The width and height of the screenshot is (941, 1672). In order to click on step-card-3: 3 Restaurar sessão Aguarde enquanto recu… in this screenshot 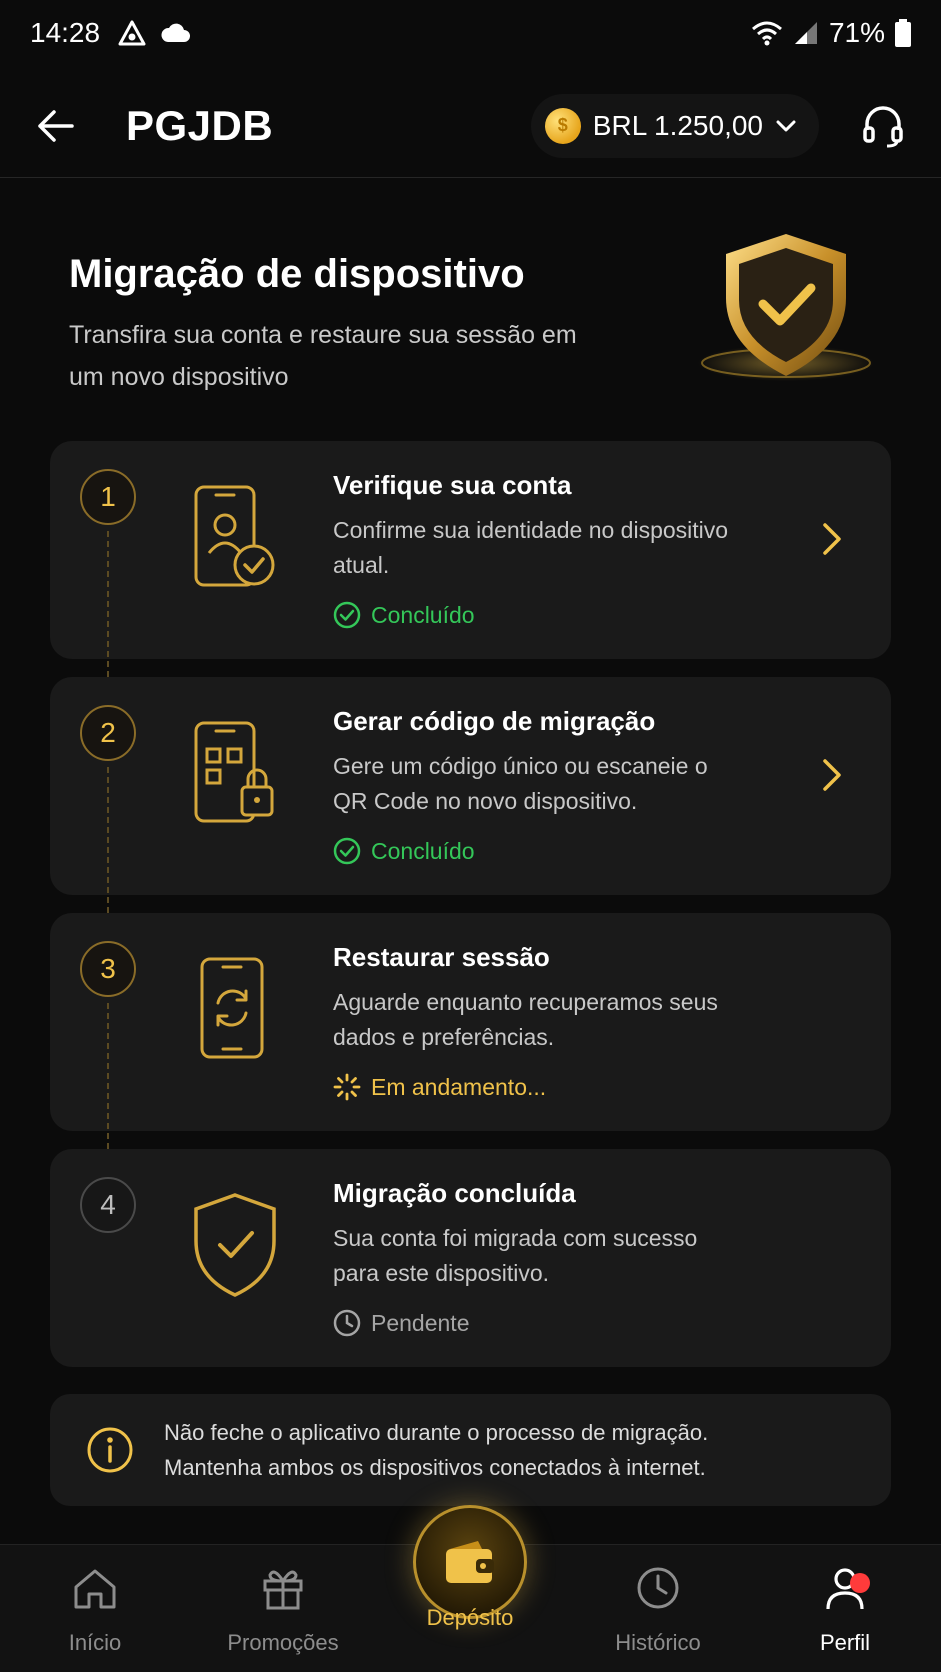, I will do `click(470, 1031)`.